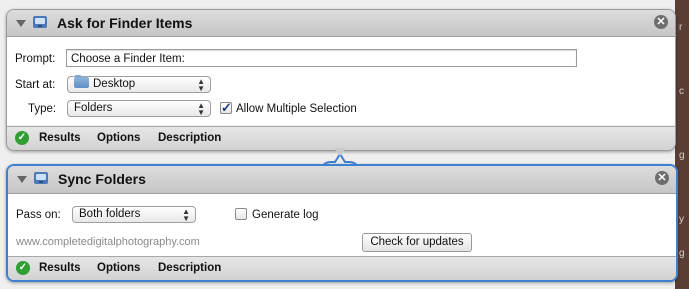 The width and height of the screenshot is (689, 289). What do you see at coordinates (42, 109) in the screenshot?
I see `type-label: Type:` at bounding box center [42, 109].